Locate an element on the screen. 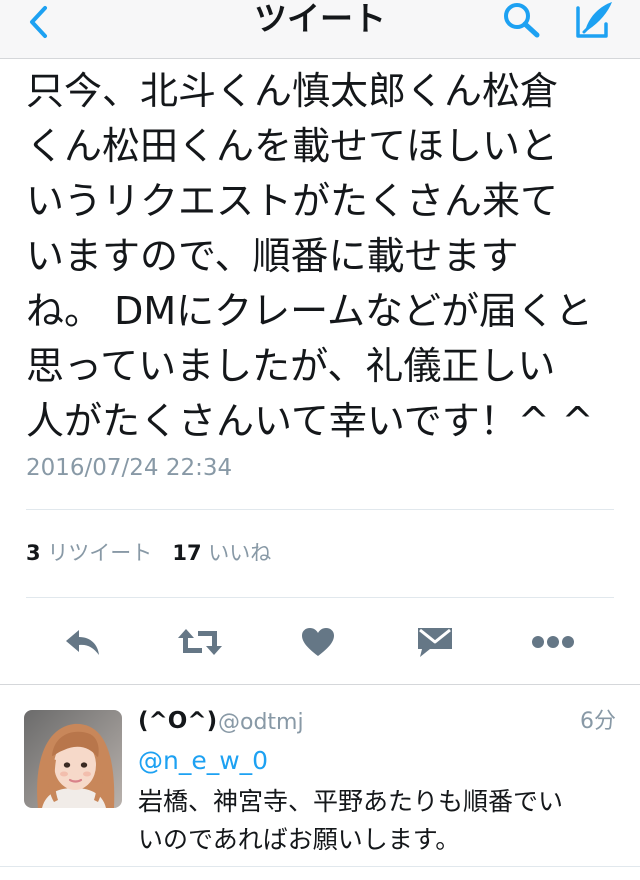  search-icon is located at coordinates (522, 20).